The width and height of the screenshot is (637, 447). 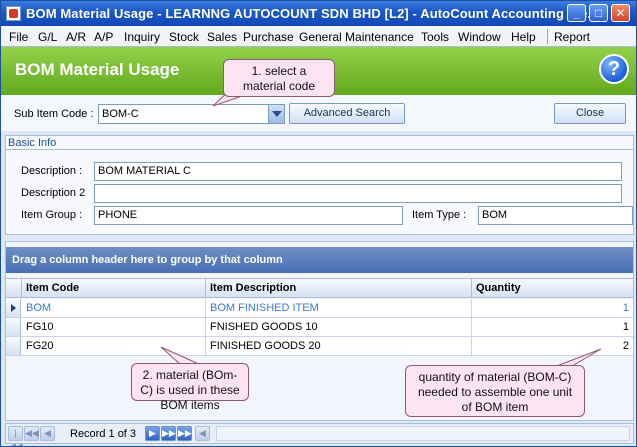 I want to click on menu-ap: A/P, so click(x=103, y=37).